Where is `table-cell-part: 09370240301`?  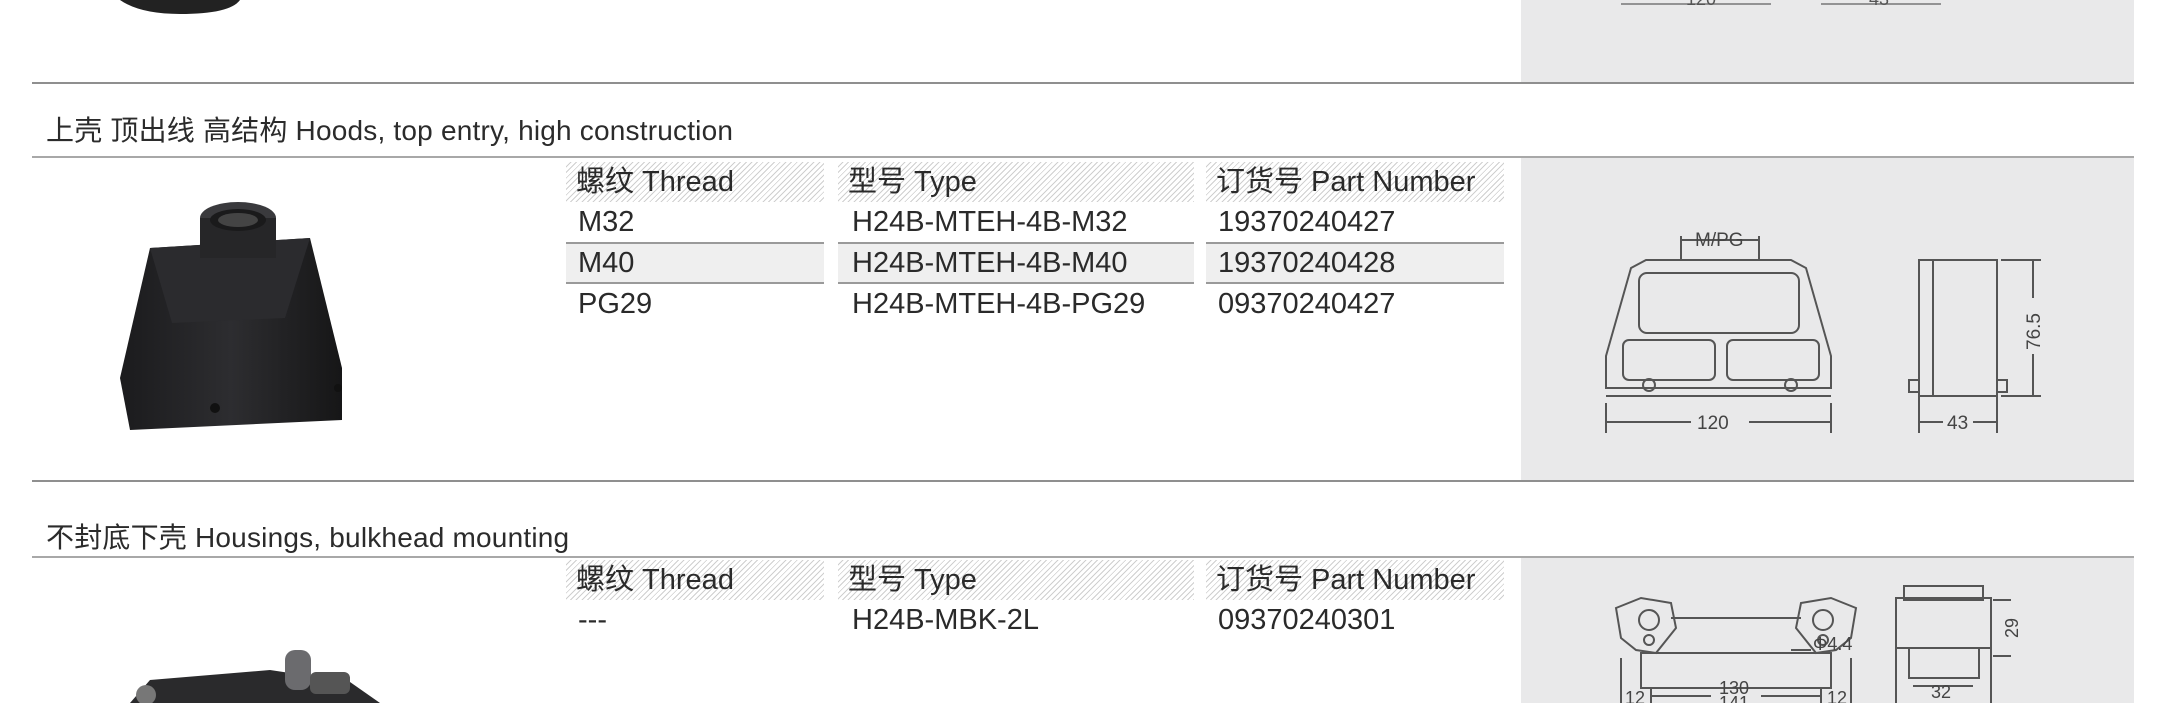 table-cell-part: 09370240301 is located at coordinates (1307, 620).